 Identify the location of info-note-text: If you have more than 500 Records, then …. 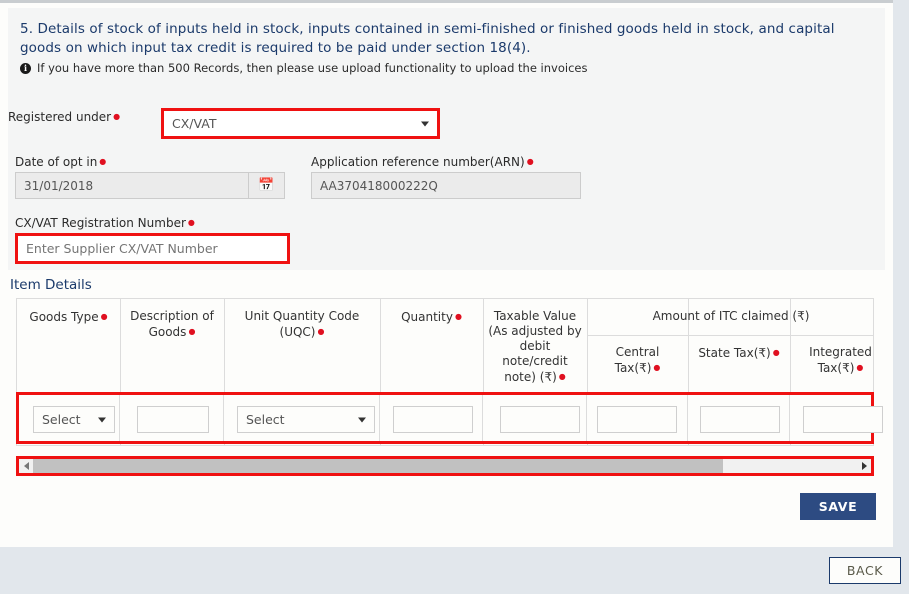
(312, 68).